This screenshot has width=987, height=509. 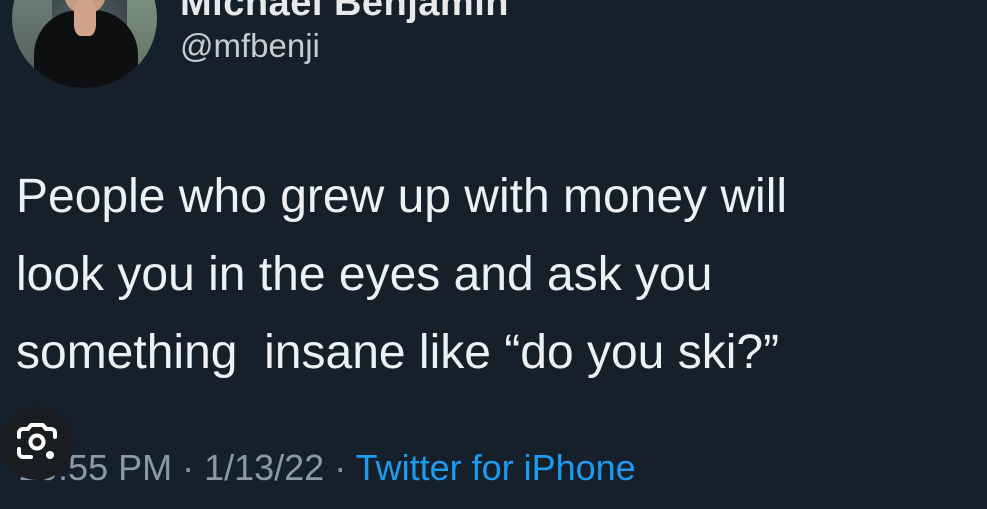 What do you see at coordinates (85, 18) in the screenshot?
I see `avatar-hands` at bounding box center [85, 18].